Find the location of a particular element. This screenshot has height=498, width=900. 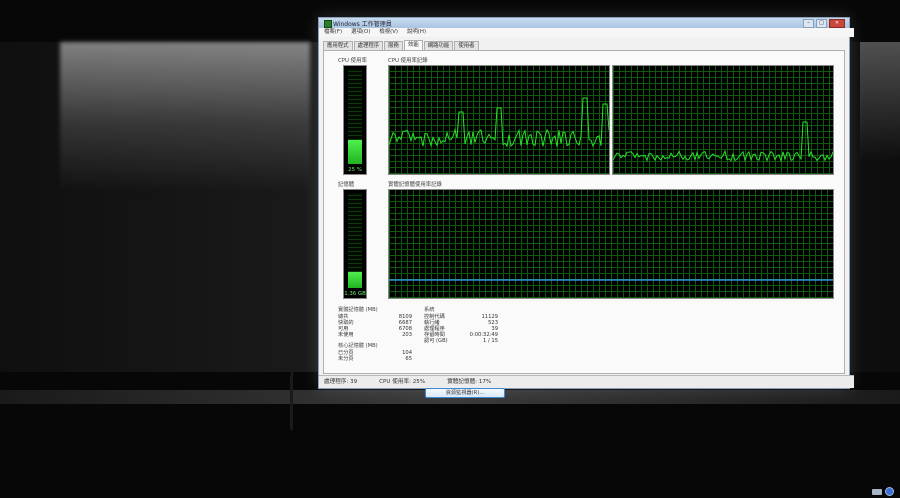

menu-view: 檢視(V) is located at coordinates (388, 32).